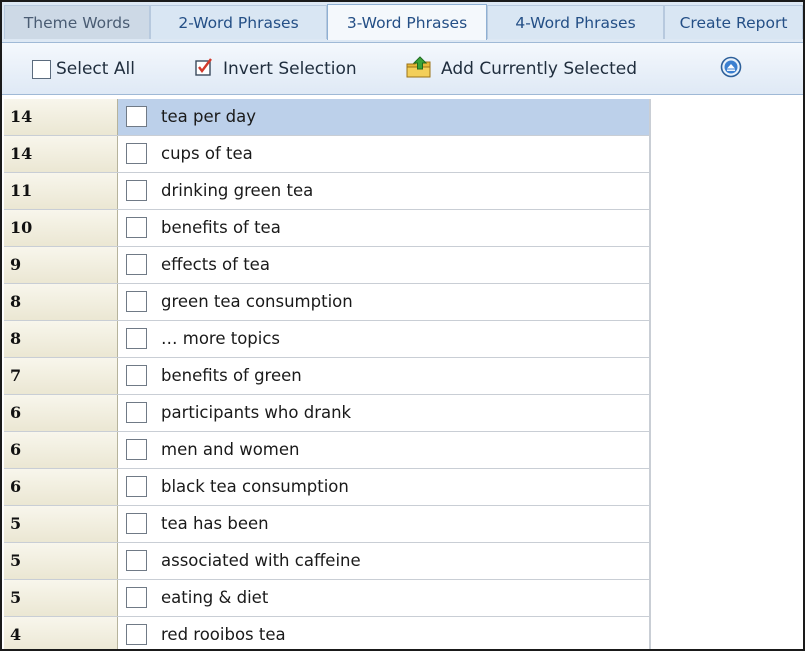 Image resolution: width=805 pixels, height=651 pixels. I want to click on table-row: 5 associated with caffeine, so click(327, 561).